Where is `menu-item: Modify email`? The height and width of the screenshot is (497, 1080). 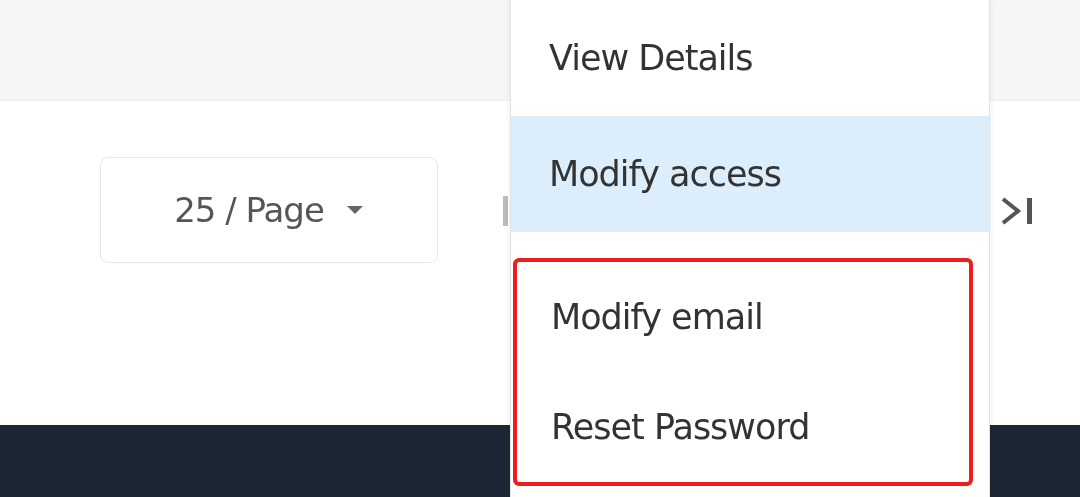
menu-item: Modify email is located at coordinates (743, 317).